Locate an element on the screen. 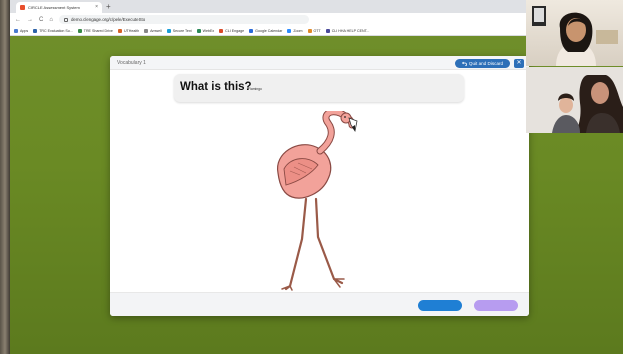 The image size is (623, 354). new-tab-icon: + is located at coordinates (108, 6).